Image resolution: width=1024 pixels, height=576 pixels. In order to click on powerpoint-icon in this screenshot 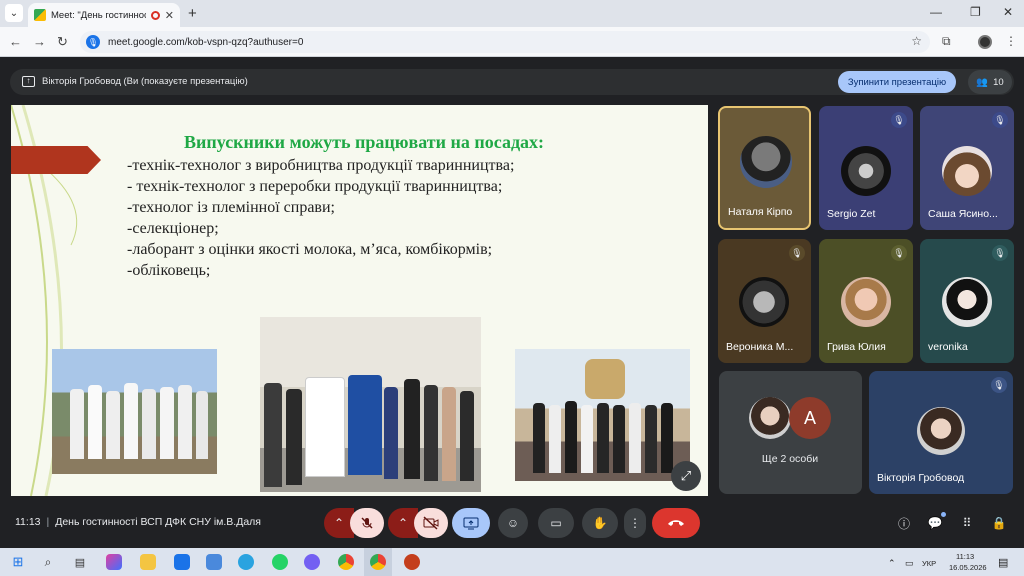, I will do `click(412, 562)`.